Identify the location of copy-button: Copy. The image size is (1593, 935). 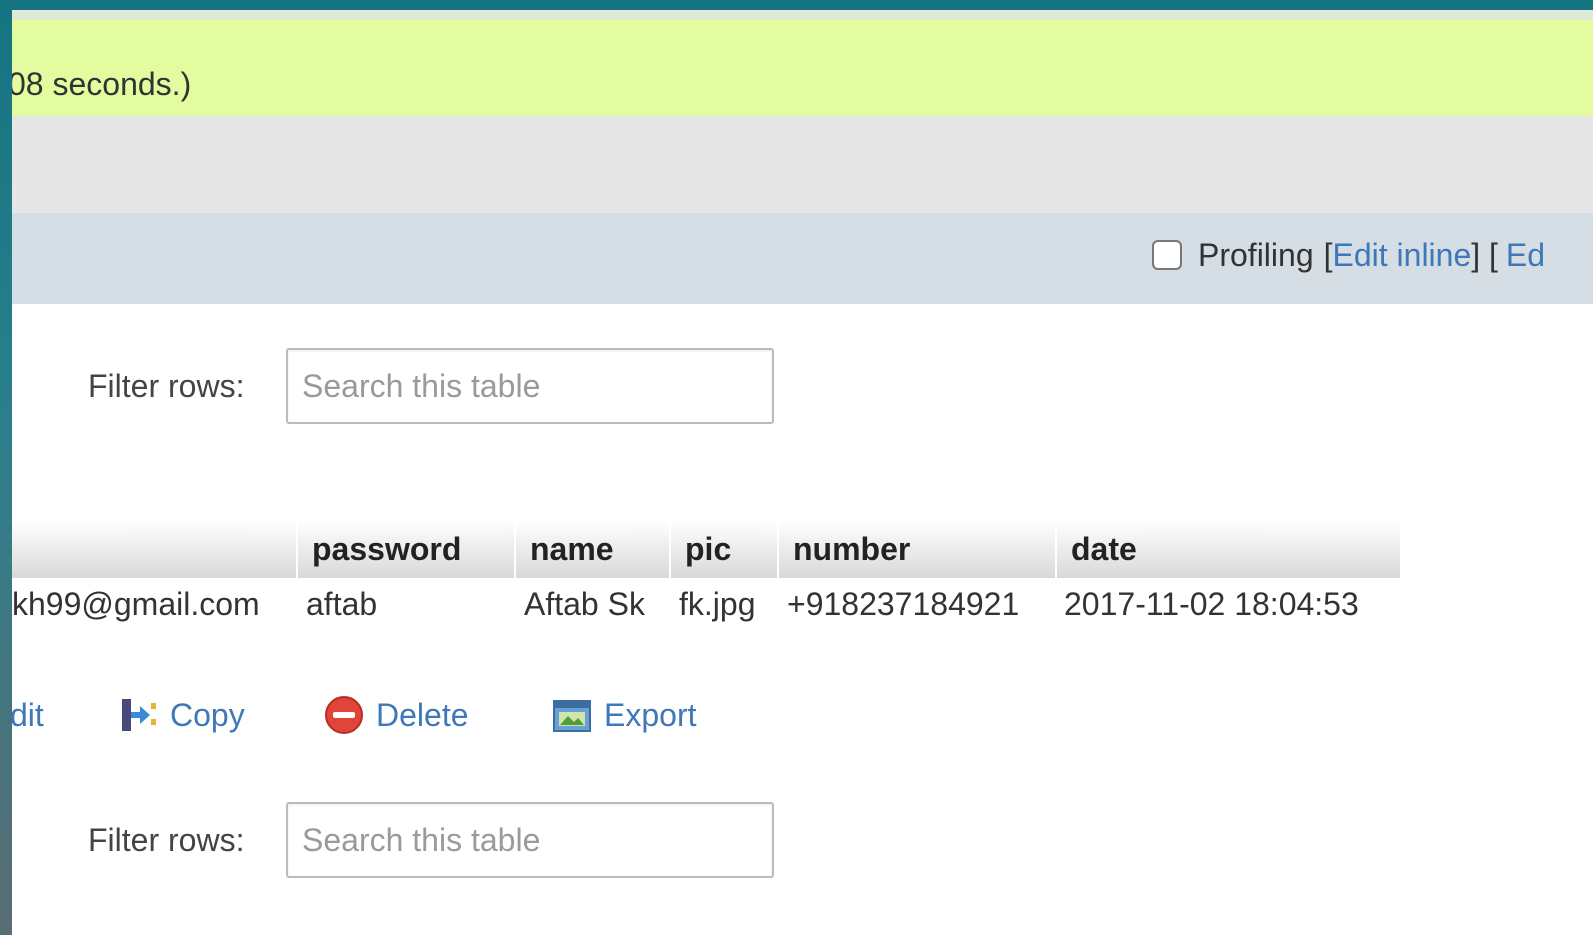
(181, 715).